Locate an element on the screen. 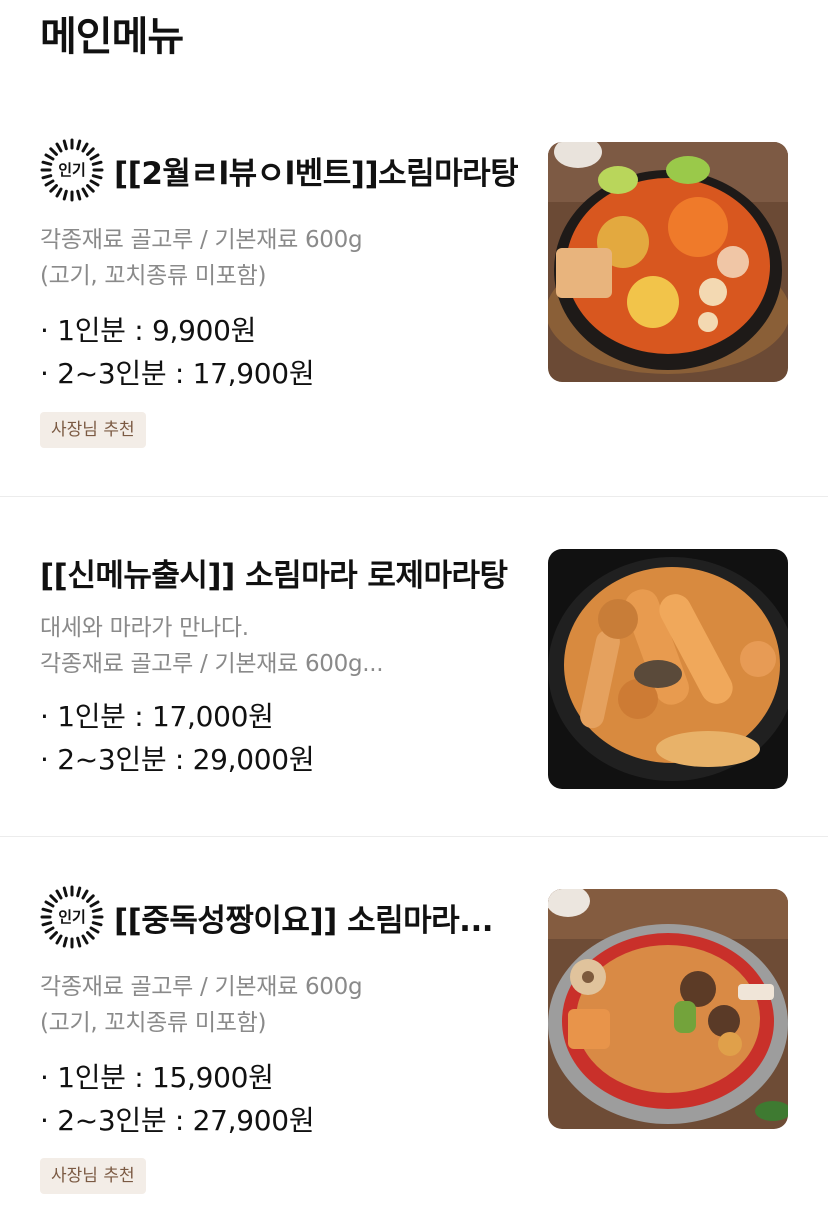  menu-item-price: · 1인분 : 17,000원 is located at coordinates (157, 716).